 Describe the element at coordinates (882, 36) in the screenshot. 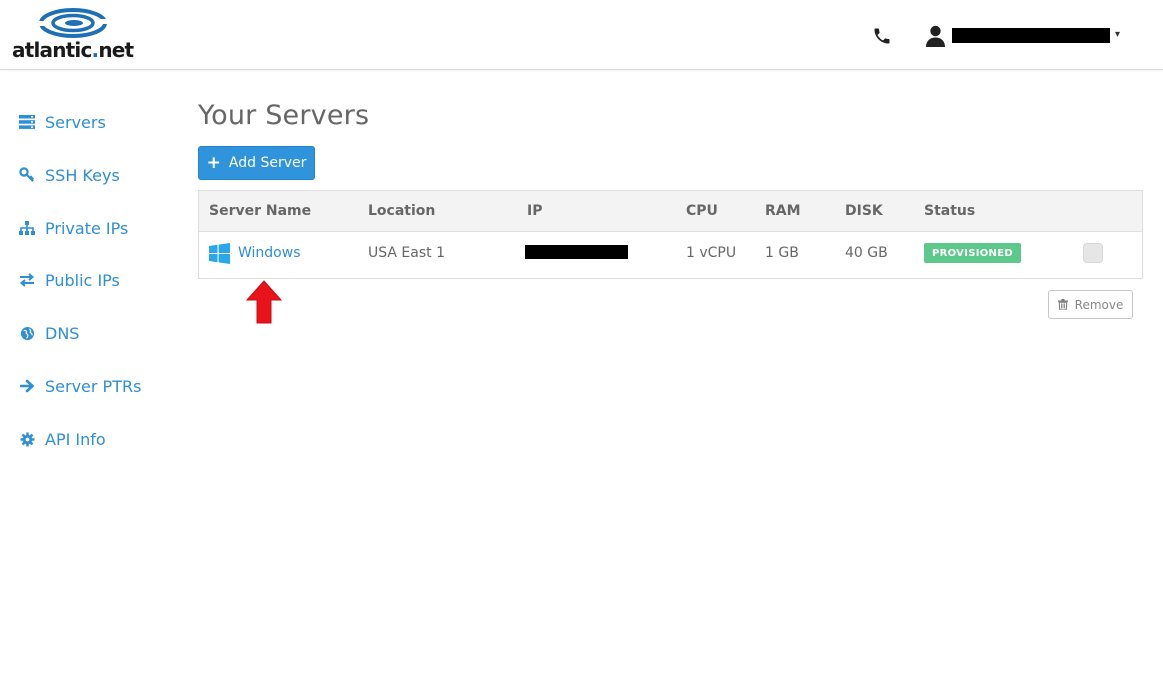

I see `phone-icon` at that location.